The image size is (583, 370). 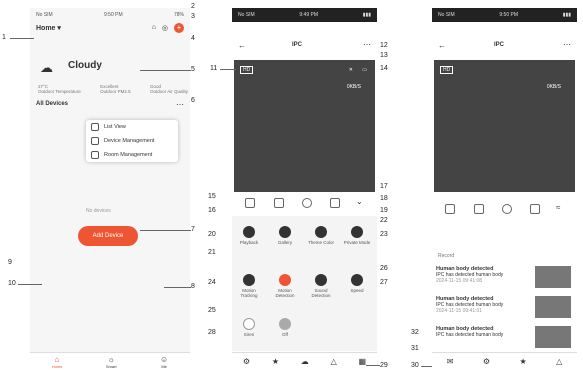 What do you see at coordinates (212, 234) in the screenshot?
I see `callout-20: 20` at bounding box center [212, 234].